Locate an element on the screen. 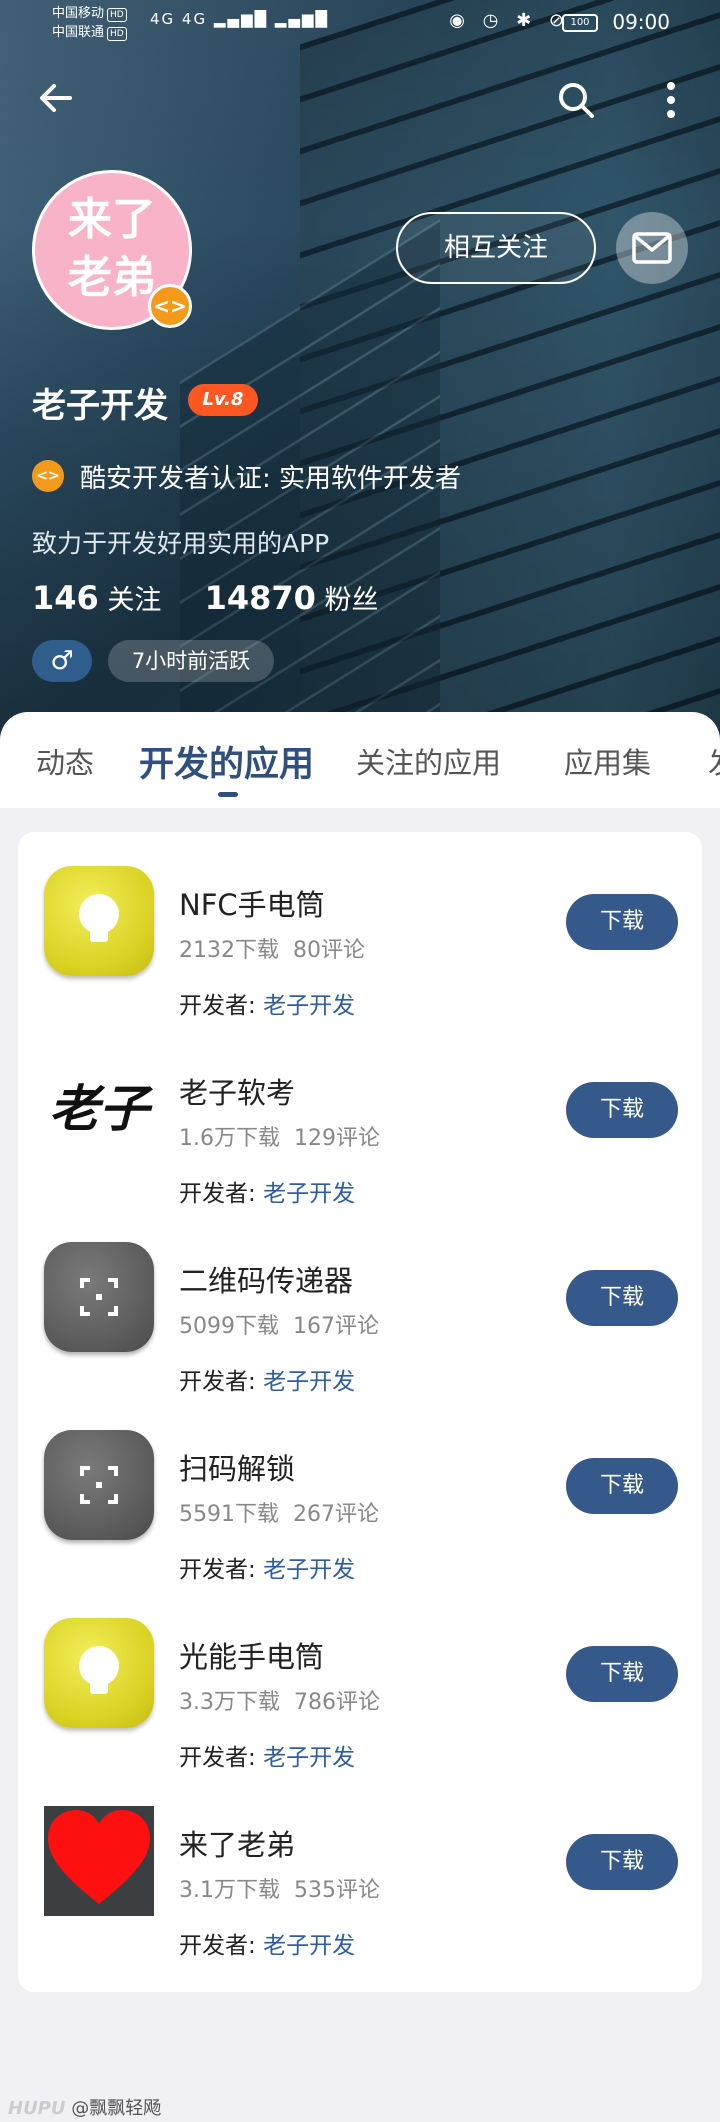  following-stat: 146 关注 is located at coordinates (96, 598).